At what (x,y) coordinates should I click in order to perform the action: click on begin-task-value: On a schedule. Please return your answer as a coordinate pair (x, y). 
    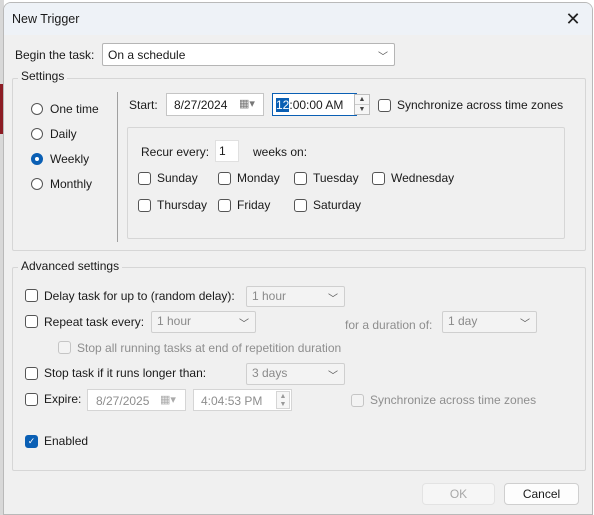
    Looking at the image, I should click on (147, 55).